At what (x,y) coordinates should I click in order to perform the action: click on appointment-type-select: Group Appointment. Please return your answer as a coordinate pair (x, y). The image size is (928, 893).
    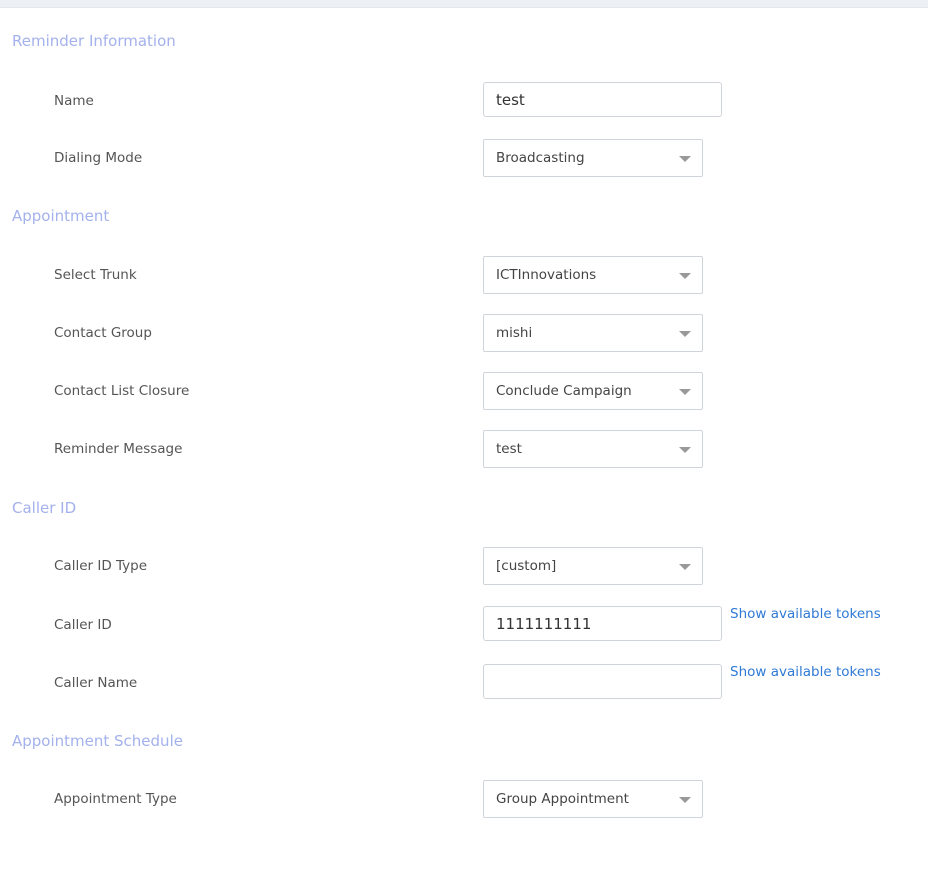
    Looking at the image, I should click on (593, 799).